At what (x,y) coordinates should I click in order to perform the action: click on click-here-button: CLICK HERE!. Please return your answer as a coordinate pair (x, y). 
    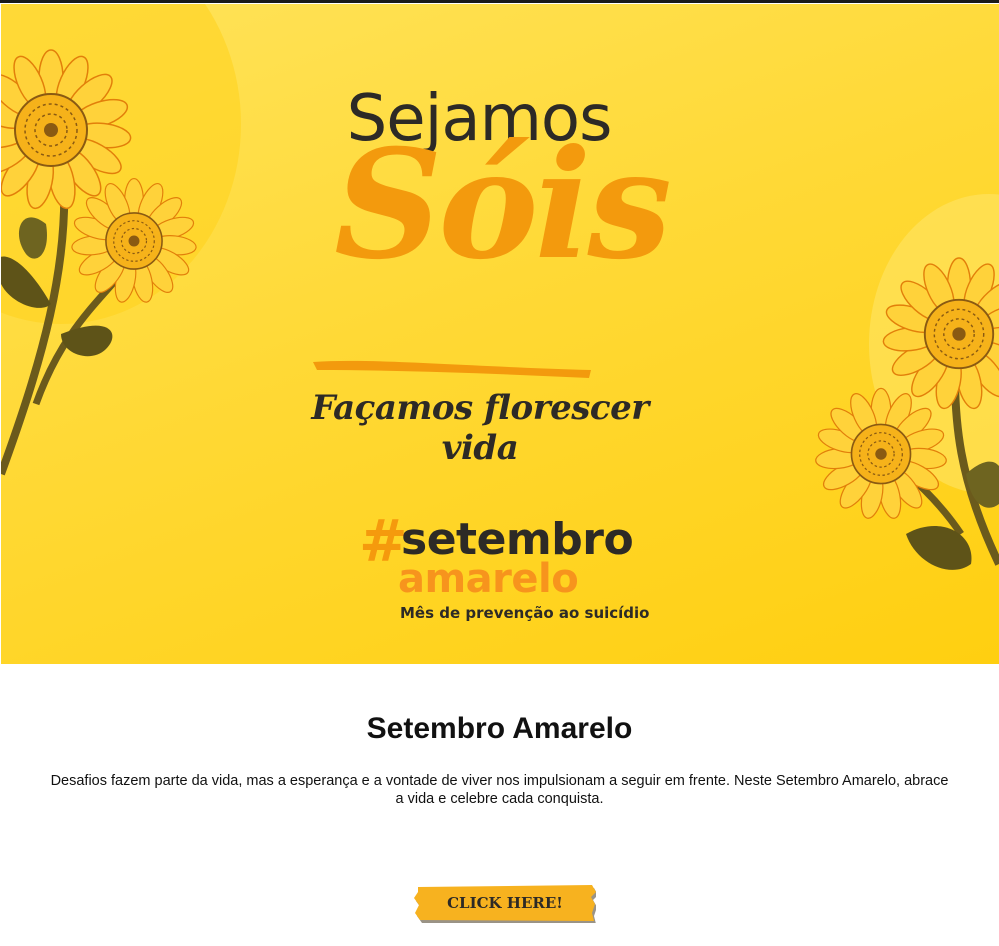
    Looking at the image, I should click on (505, 903).